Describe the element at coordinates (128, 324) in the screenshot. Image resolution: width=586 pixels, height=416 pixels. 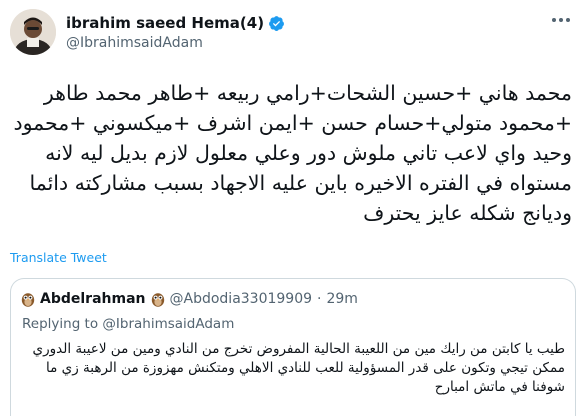
I see `replying-to-label: Replying to @IbrahimsaidAdam` at that location.